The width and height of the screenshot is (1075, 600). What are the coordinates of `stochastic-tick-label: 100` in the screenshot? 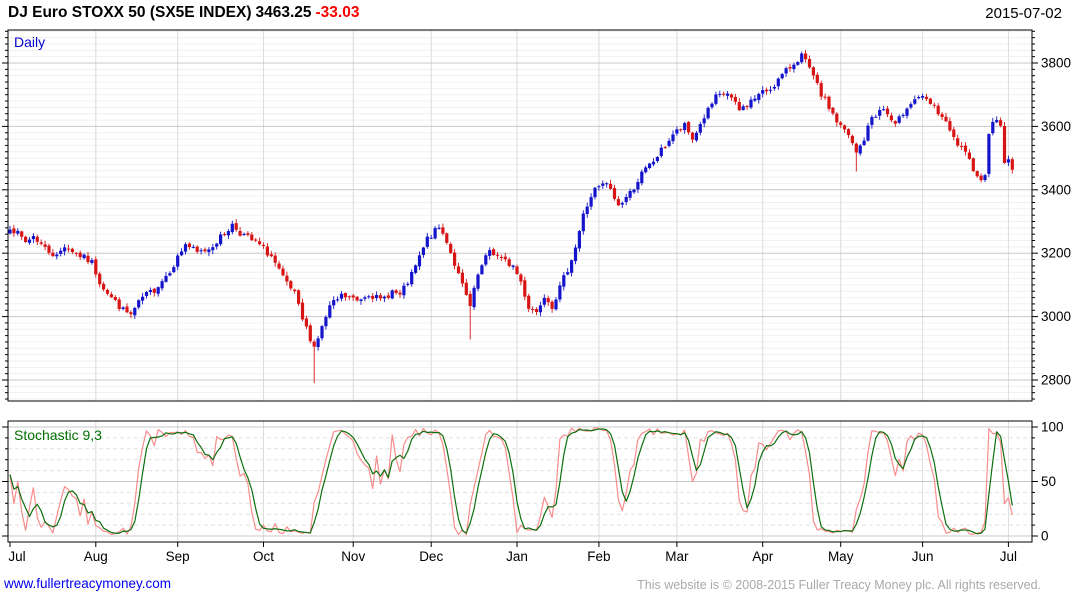 It's located at (1052, 427).